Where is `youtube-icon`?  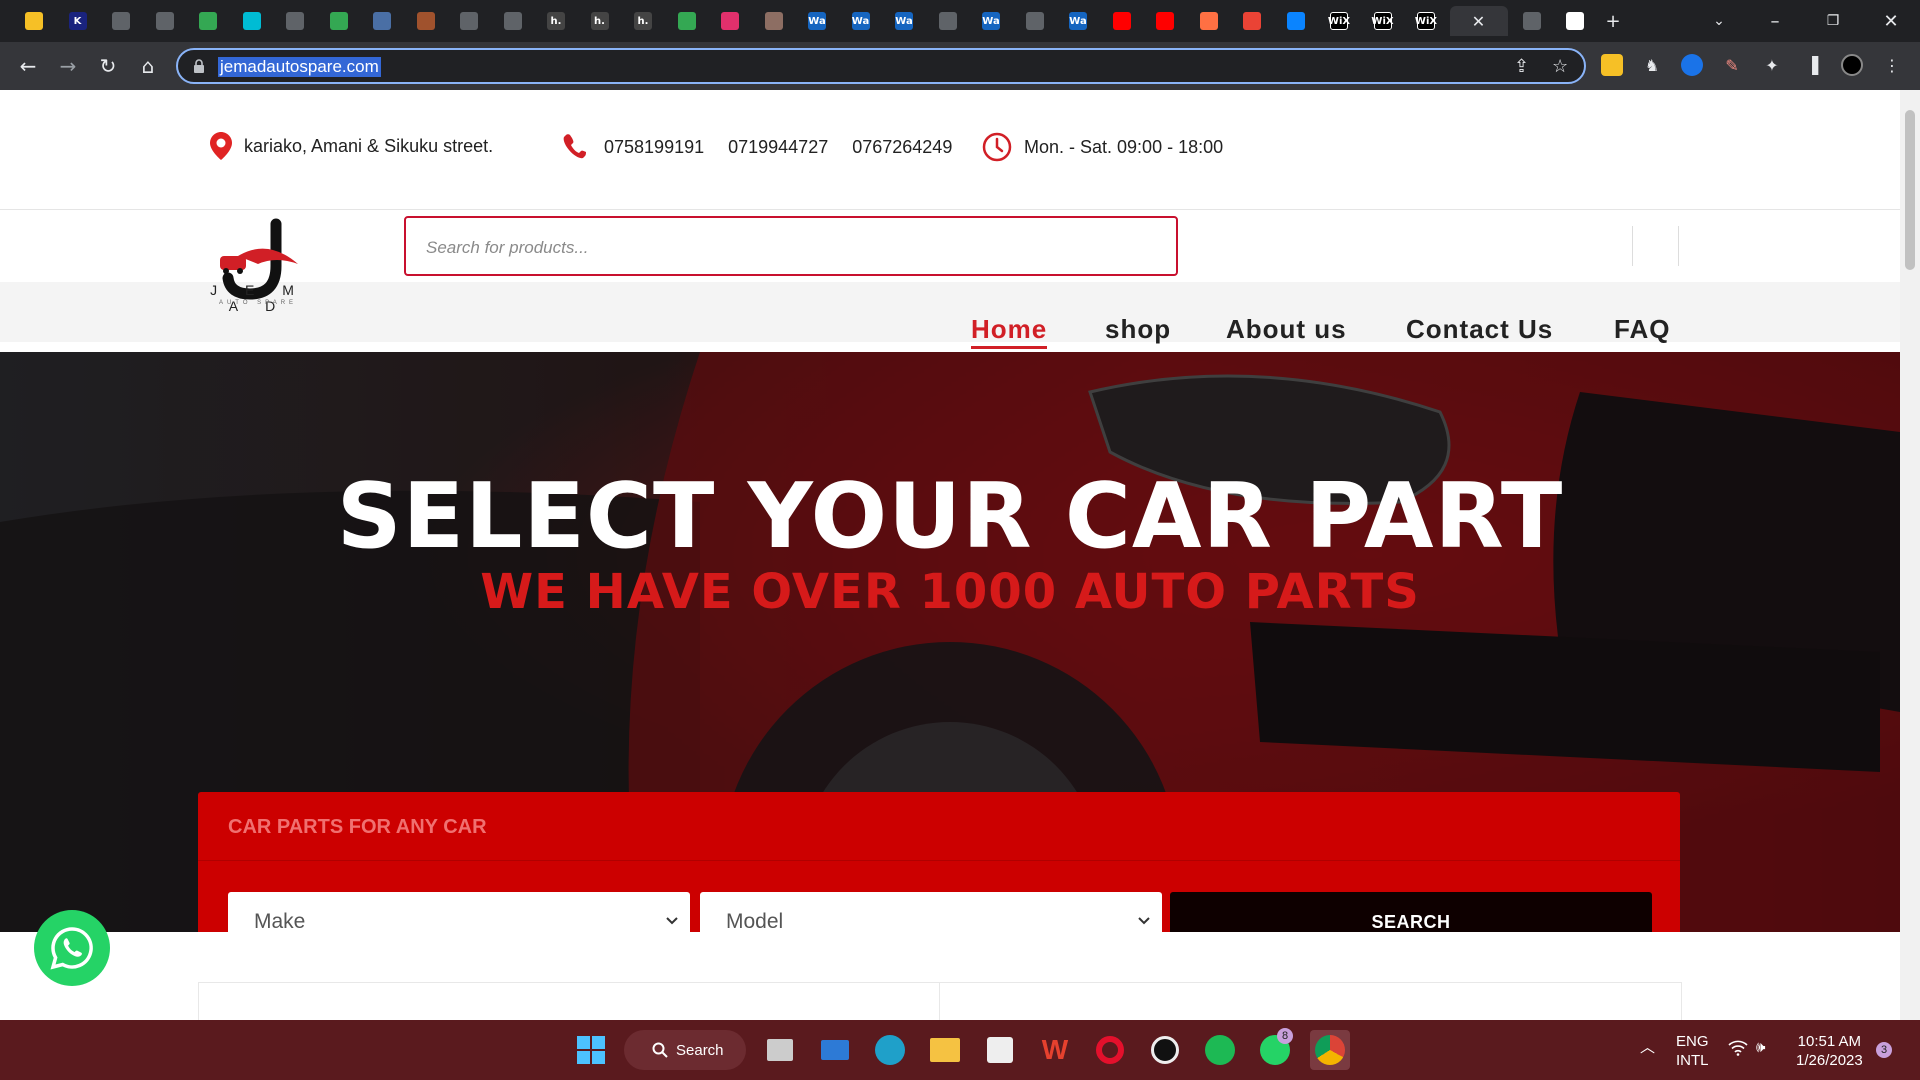
youtube-icon is located at coordinates (1165, 21).